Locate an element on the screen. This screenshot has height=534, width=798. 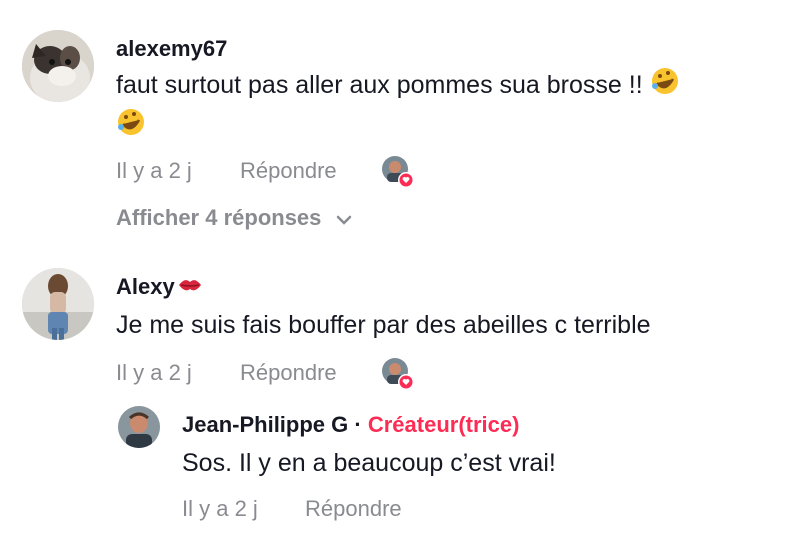
comment-username: alexemy67 is located at coordinates (171, 49).